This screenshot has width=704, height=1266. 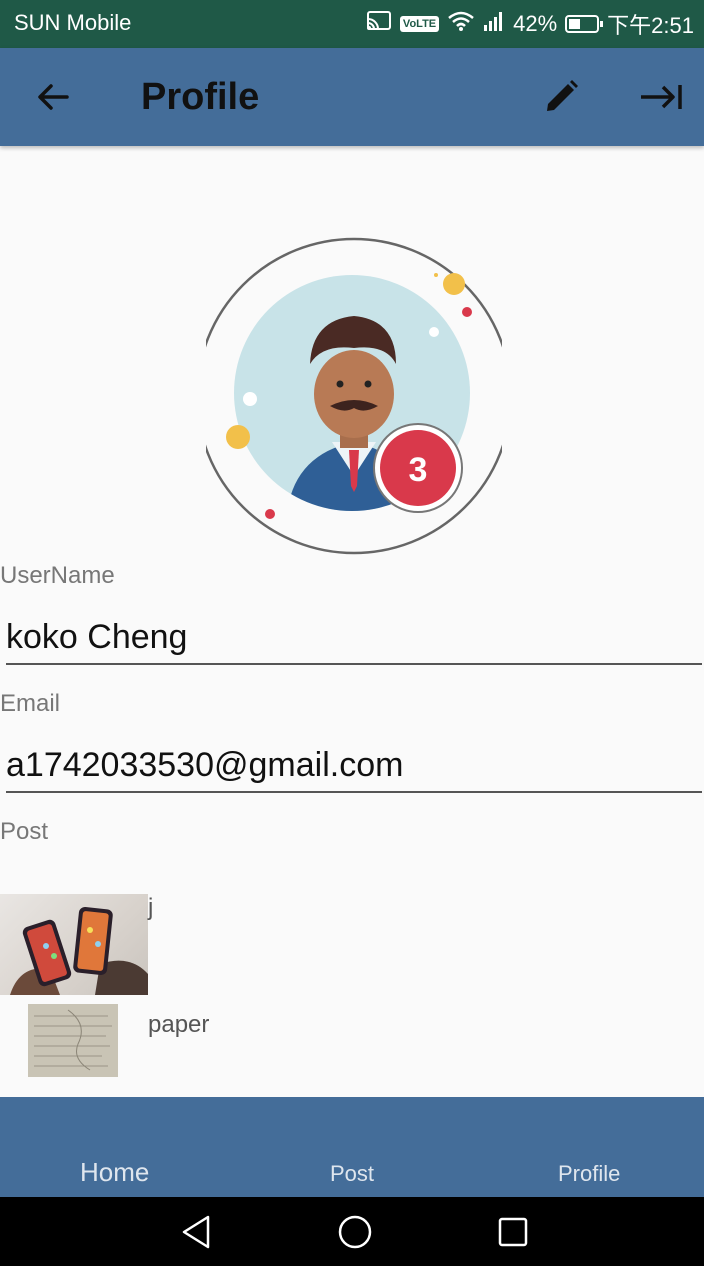 I want to click on back-triangle-icon, so click(x=196, y=1232).